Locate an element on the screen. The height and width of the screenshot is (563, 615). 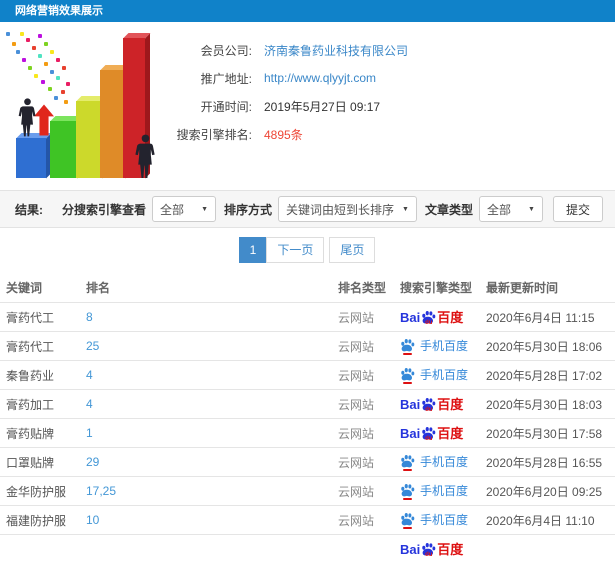
member-company-link: 济南秦鲁药业科技有限公司 is located at coordinates (336, 50).